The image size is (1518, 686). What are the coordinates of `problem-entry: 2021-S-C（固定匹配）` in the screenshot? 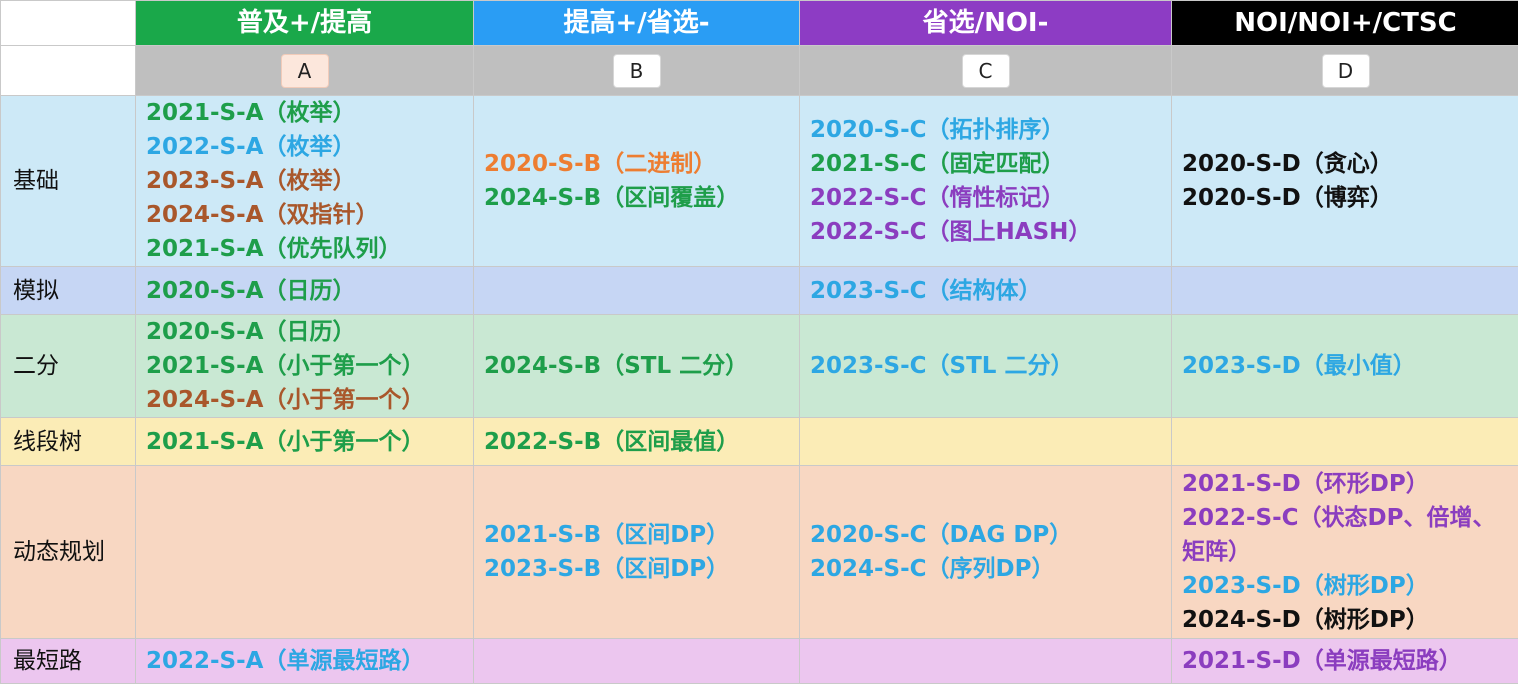 It's located at (937, 164).